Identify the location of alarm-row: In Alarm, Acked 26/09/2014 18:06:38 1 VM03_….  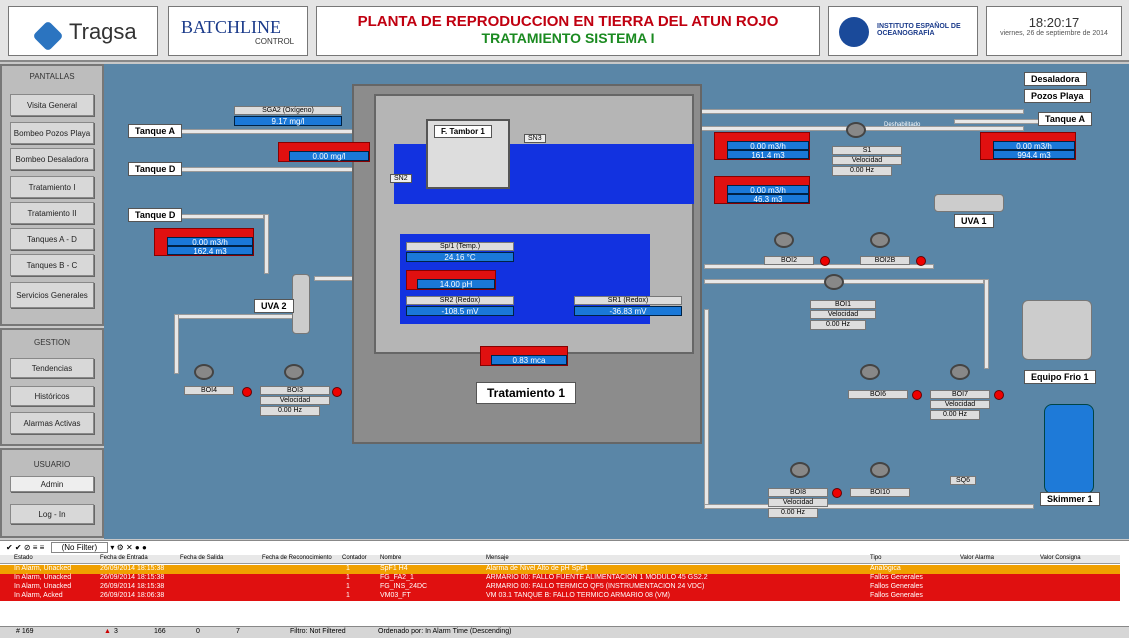
(560, 596).